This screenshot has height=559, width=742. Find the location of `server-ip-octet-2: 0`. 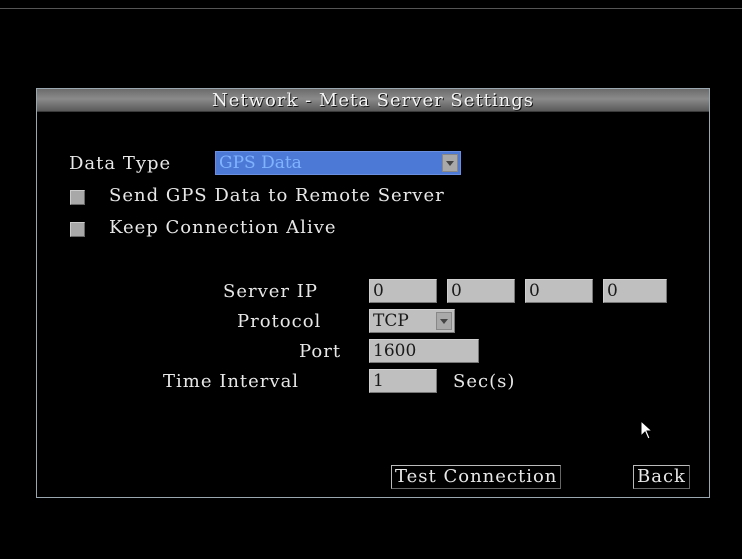

server-ip-octet-2: 0 is located at coordinates (481, 291).